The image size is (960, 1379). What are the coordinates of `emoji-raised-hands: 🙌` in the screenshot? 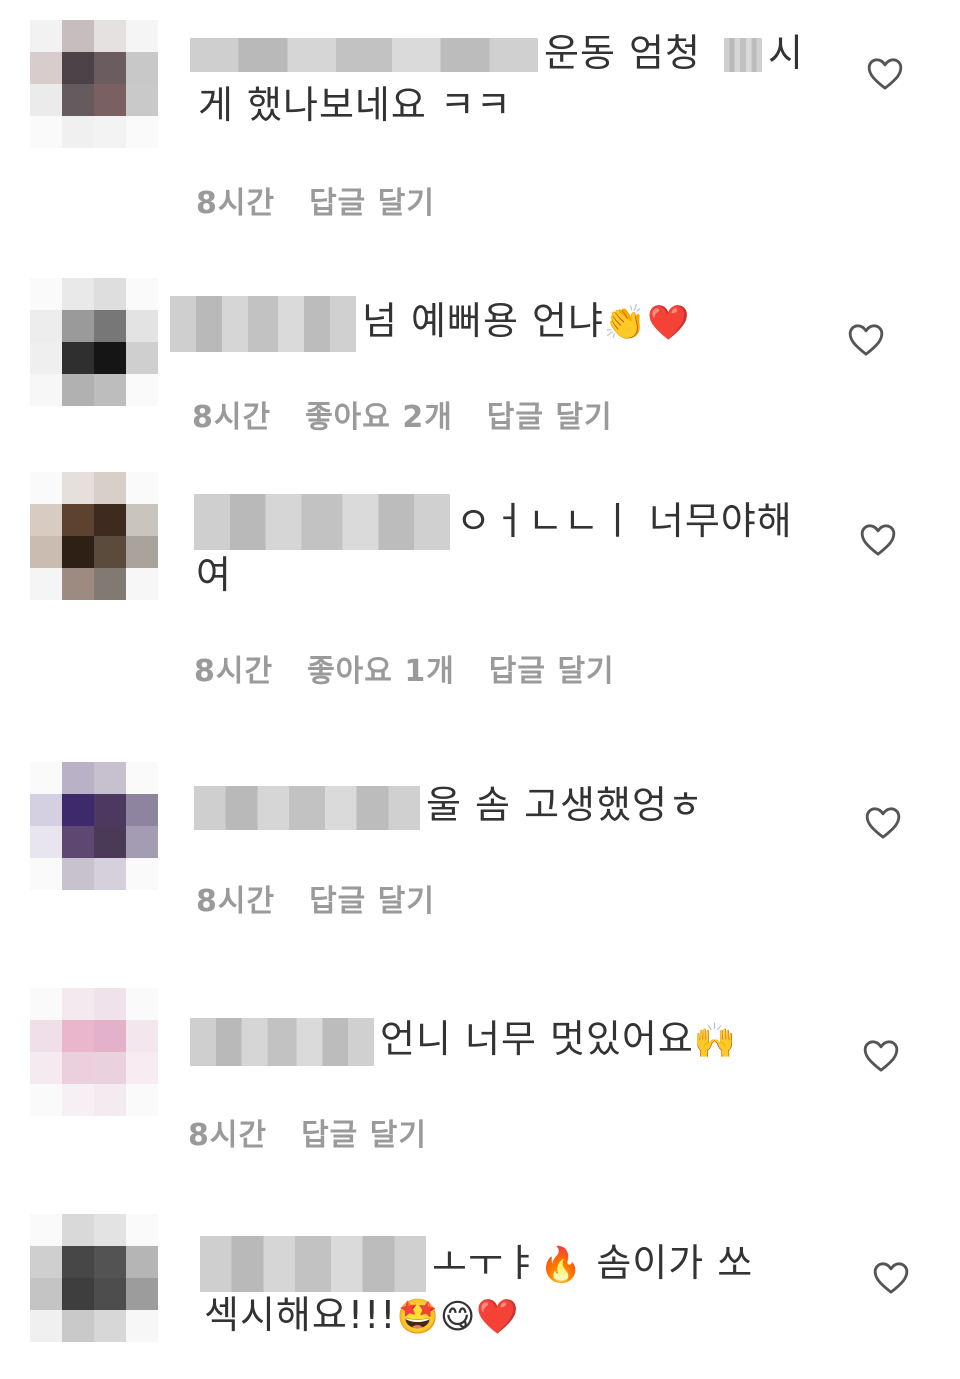 It's located at (715, 1041).